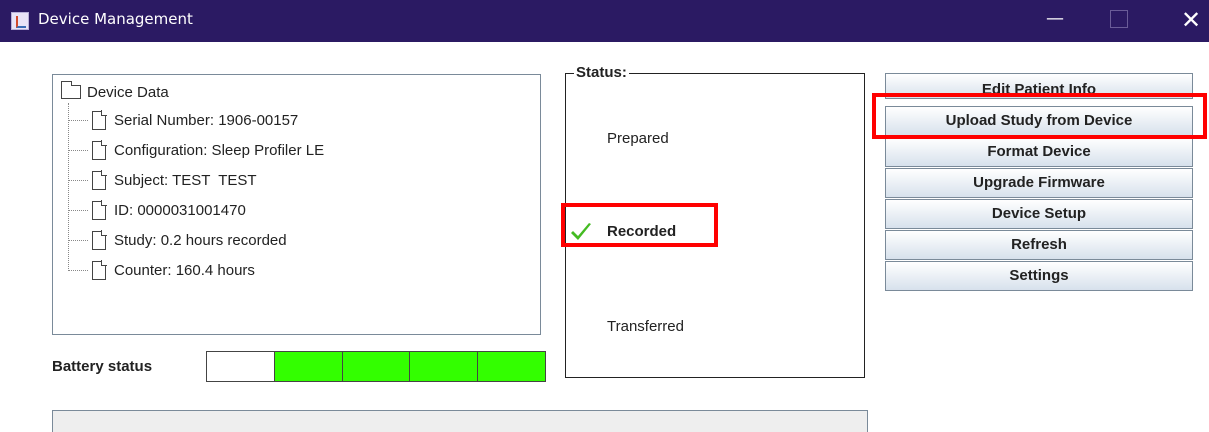  I want to click on device-setup-button: Device Setup, so click(1039, 214).